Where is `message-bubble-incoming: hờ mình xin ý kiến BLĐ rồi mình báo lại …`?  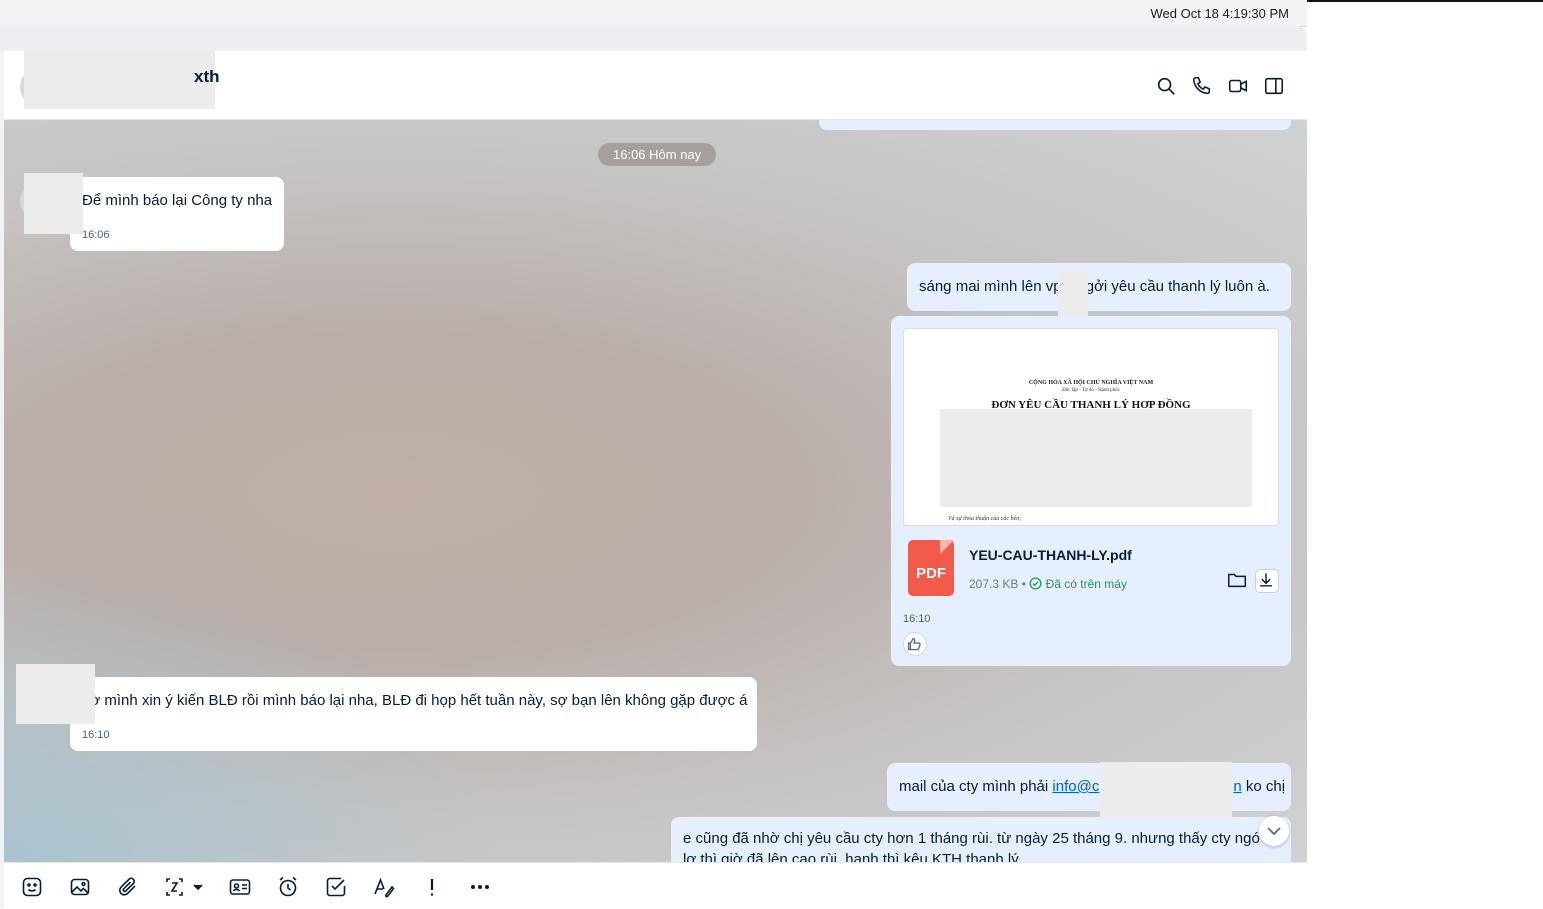
message-bubble-incoming: hờ mình xin ý kiến BLĐ rồi mình báo lại … is located at coordinates (413, 714).